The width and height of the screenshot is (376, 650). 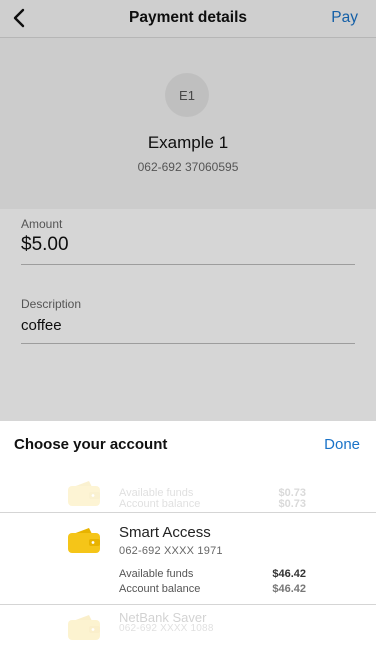 I want to click on available-funds-value: $46.42, so click(x=289, y=574).